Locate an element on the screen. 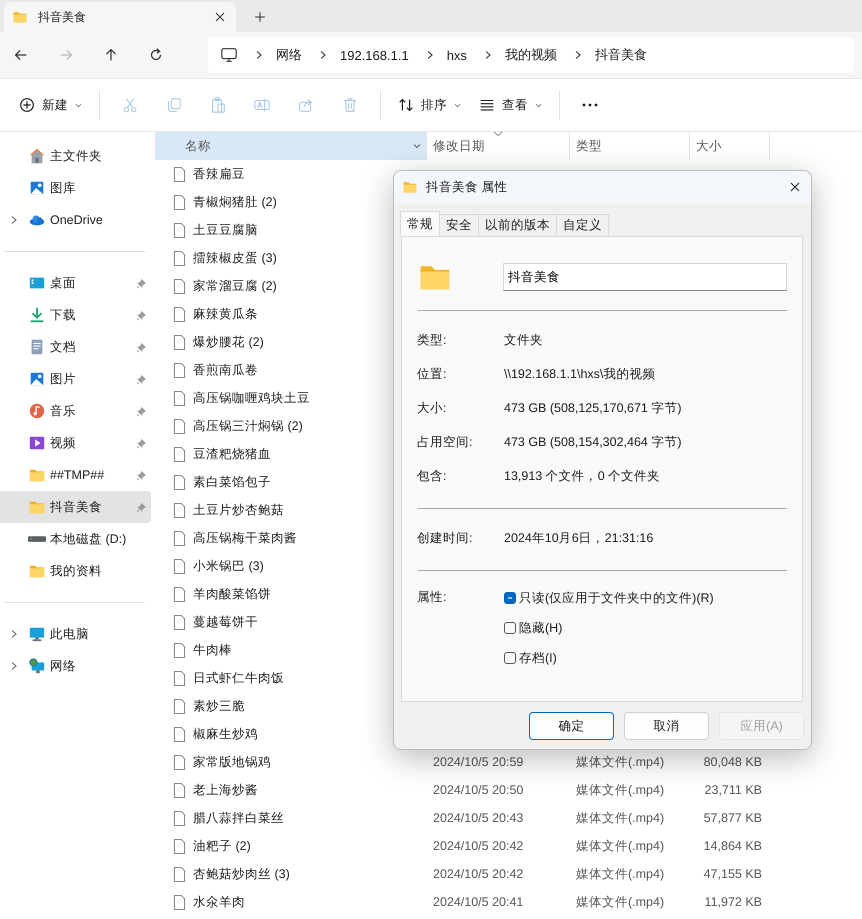  checkbox-label: 只读(仅应用于文件夹中的文件)(R) is located at coordinates (616, 598).